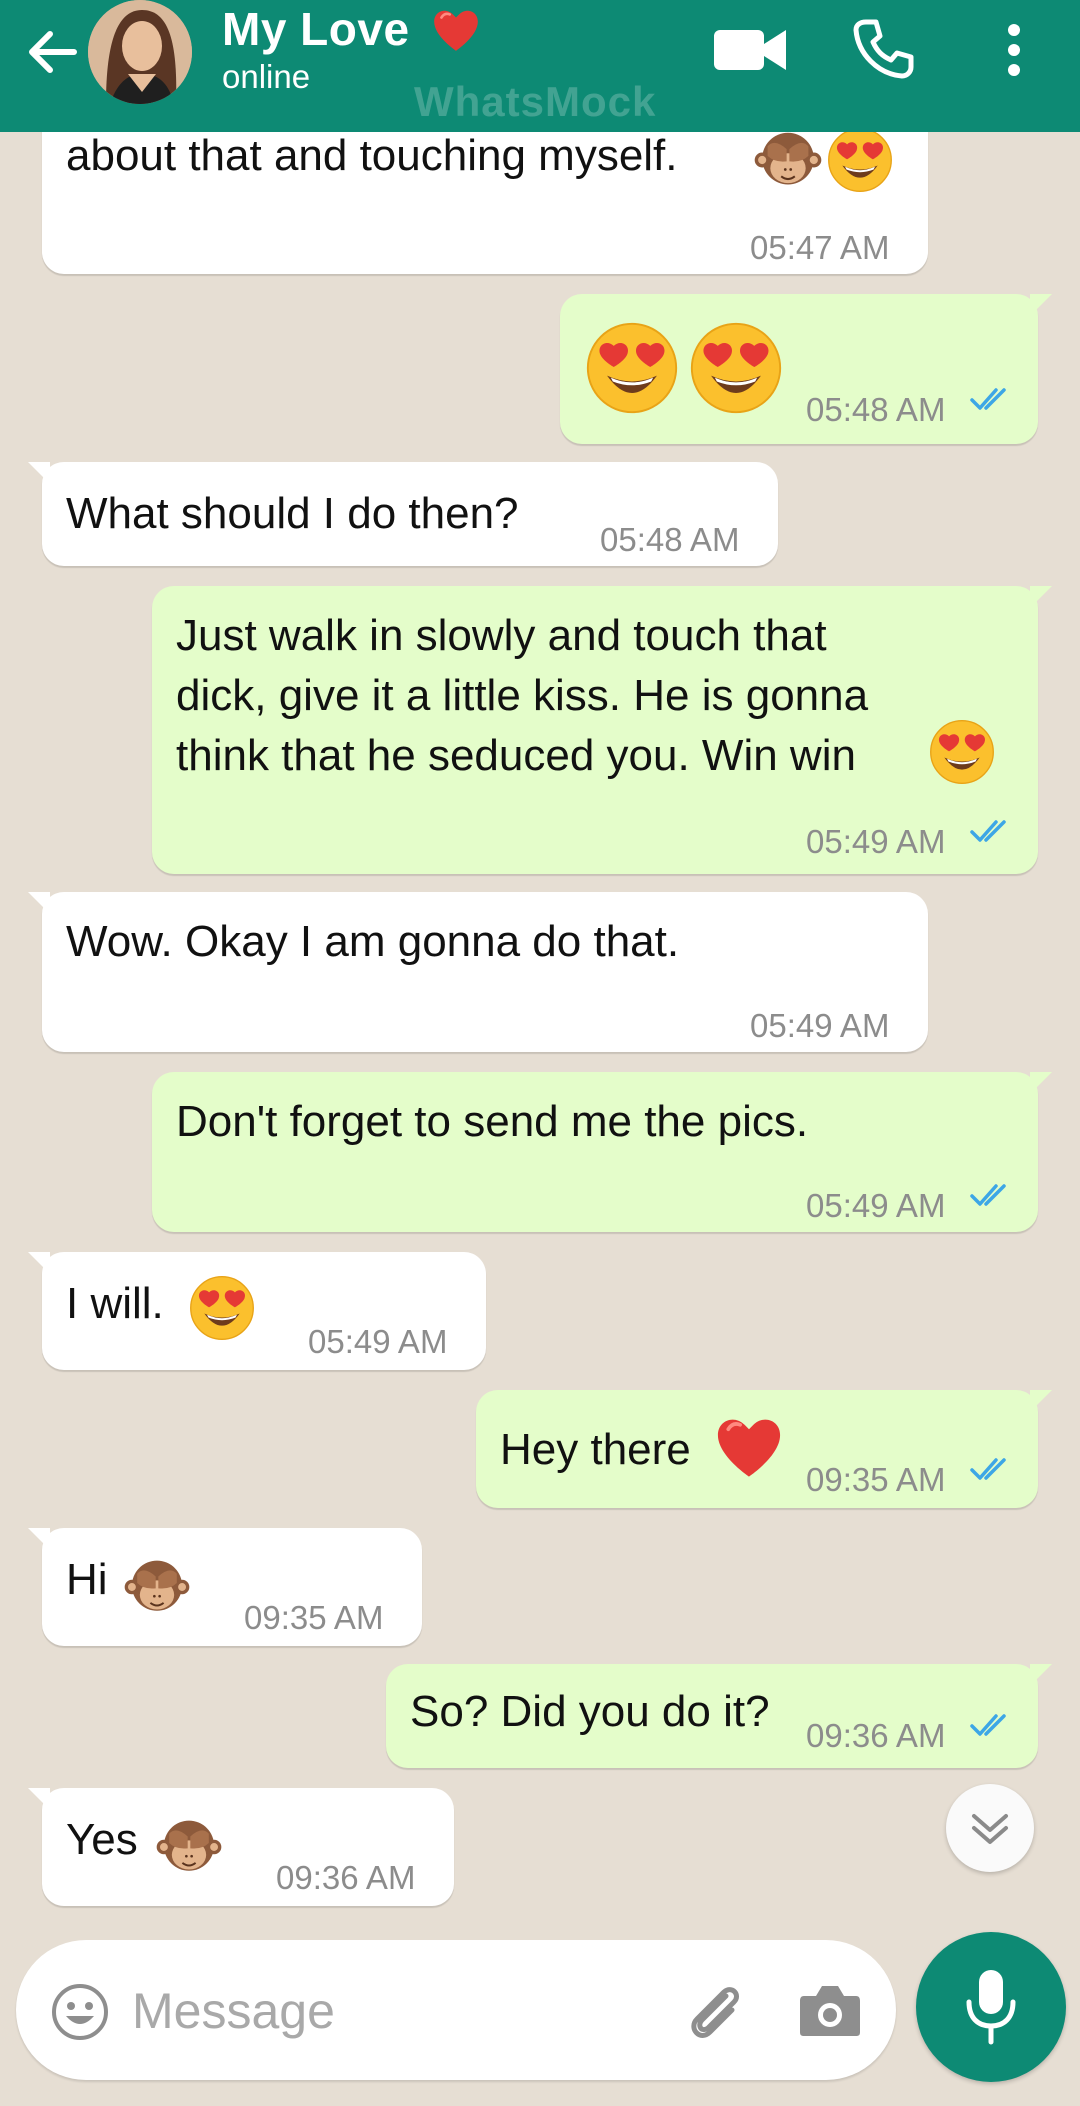 This screenshot has height=2106, width=1080. Describe the element at coordinates (102, 1839) in the screenshot. I see `message-text: Yes` at that location.